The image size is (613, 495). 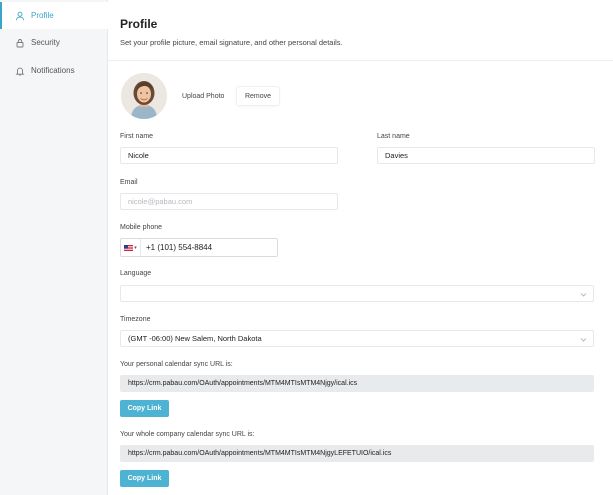 I want to click on mobile-phone-value: +1 (101) 554-8844, so click(x=179, y=247).